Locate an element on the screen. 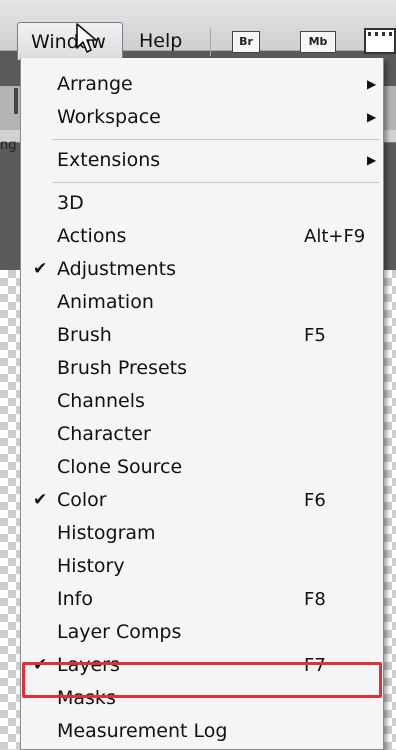 The height and width of the screenshot is (750, 396). menu-item-shortcut: Alt+F9 is located at coordinates (335, 236).